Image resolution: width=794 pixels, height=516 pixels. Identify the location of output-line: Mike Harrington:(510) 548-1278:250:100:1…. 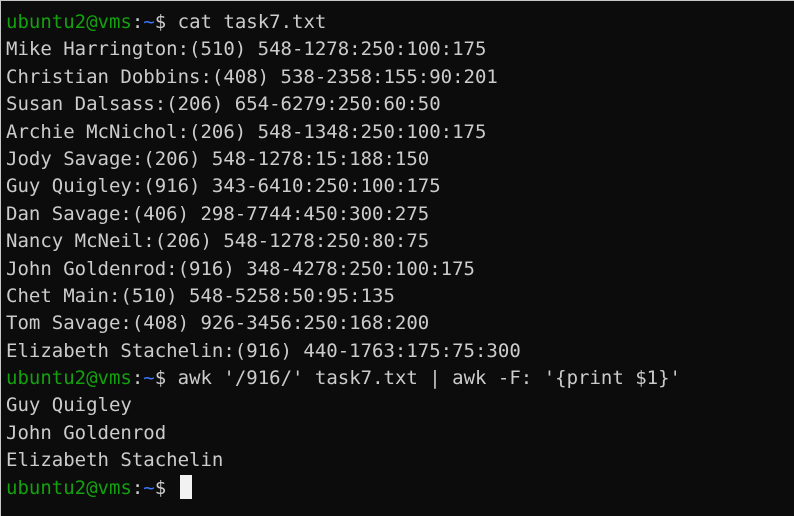
(246, 49).